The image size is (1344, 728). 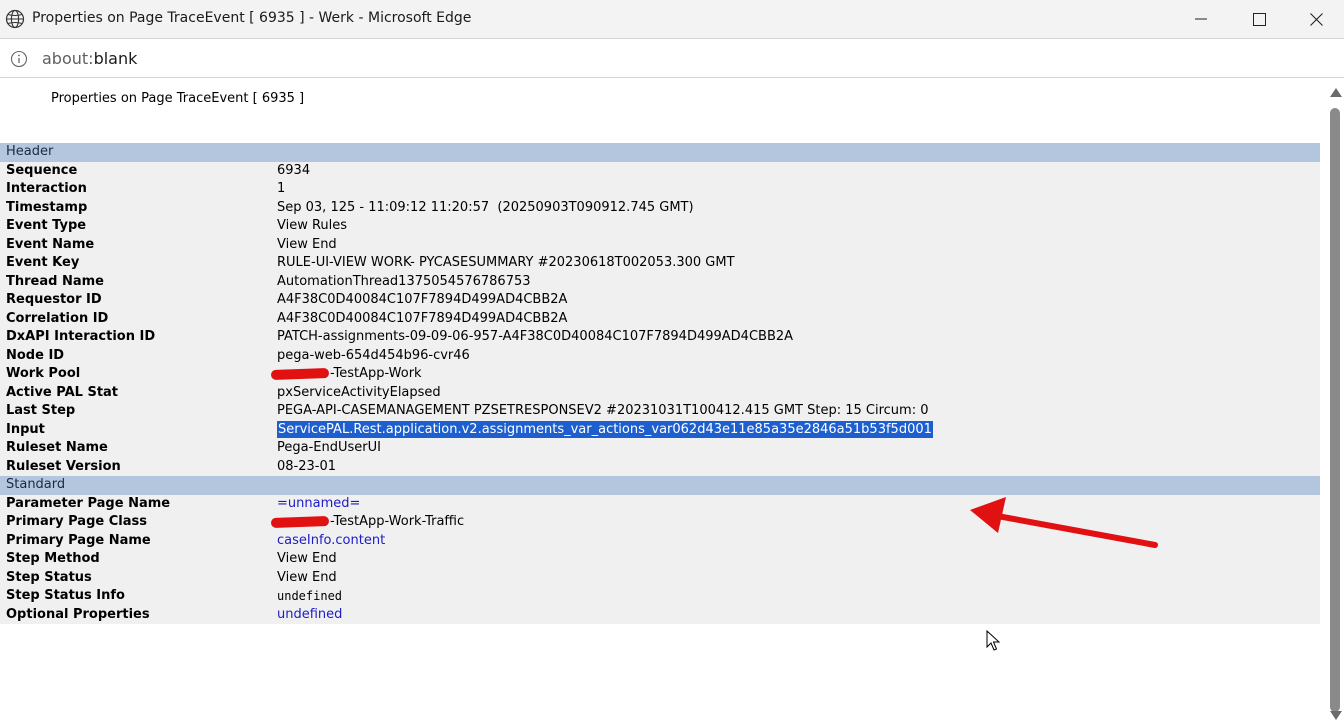 I want to click on section-label: Header, so click(x=660, y=152).